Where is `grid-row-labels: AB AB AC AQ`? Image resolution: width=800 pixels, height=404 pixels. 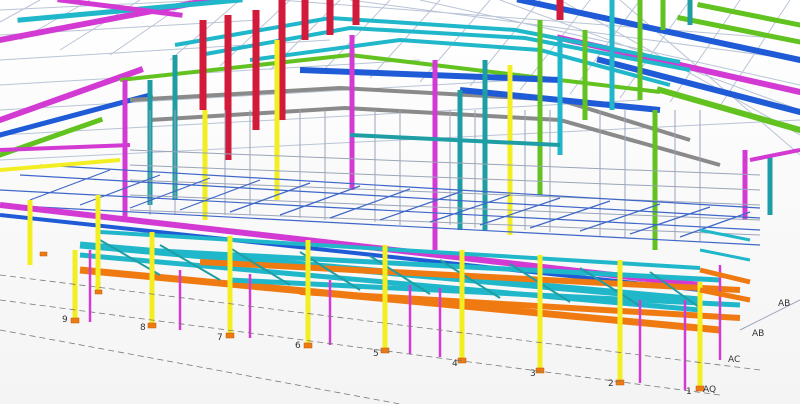
grid-row-labels: AB AB AC AQ is located at coordinates (746, 347).